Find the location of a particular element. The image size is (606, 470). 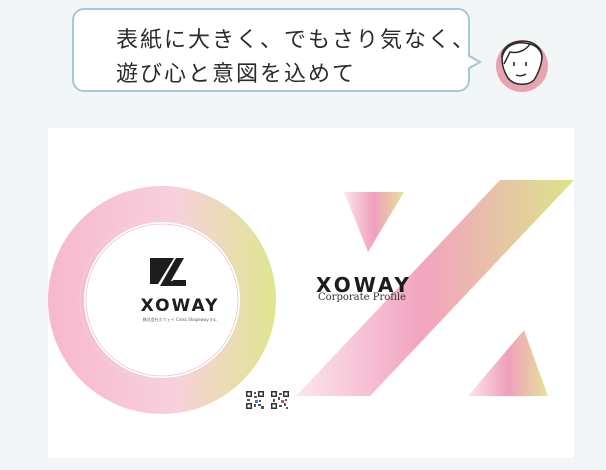

brand-subtitle: Corporate Profile is located at coordinates (362, 297).